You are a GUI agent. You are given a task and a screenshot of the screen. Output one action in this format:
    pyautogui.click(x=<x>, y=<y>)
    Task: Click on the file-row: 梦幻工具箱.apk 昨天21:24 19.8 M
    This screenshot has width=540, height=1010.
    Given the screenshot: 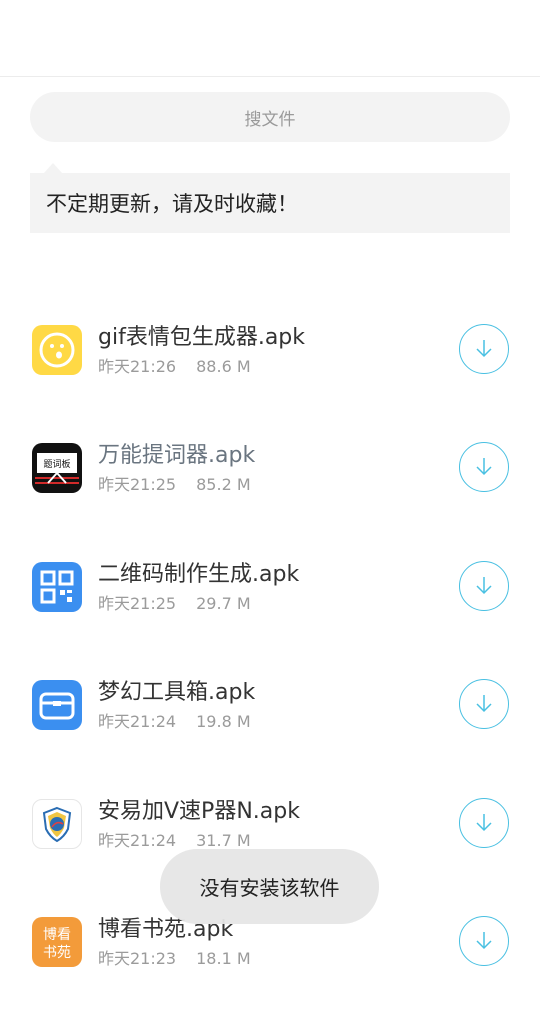 What is the action you would take?
    pyautogui.click(x=270, y=714)
    